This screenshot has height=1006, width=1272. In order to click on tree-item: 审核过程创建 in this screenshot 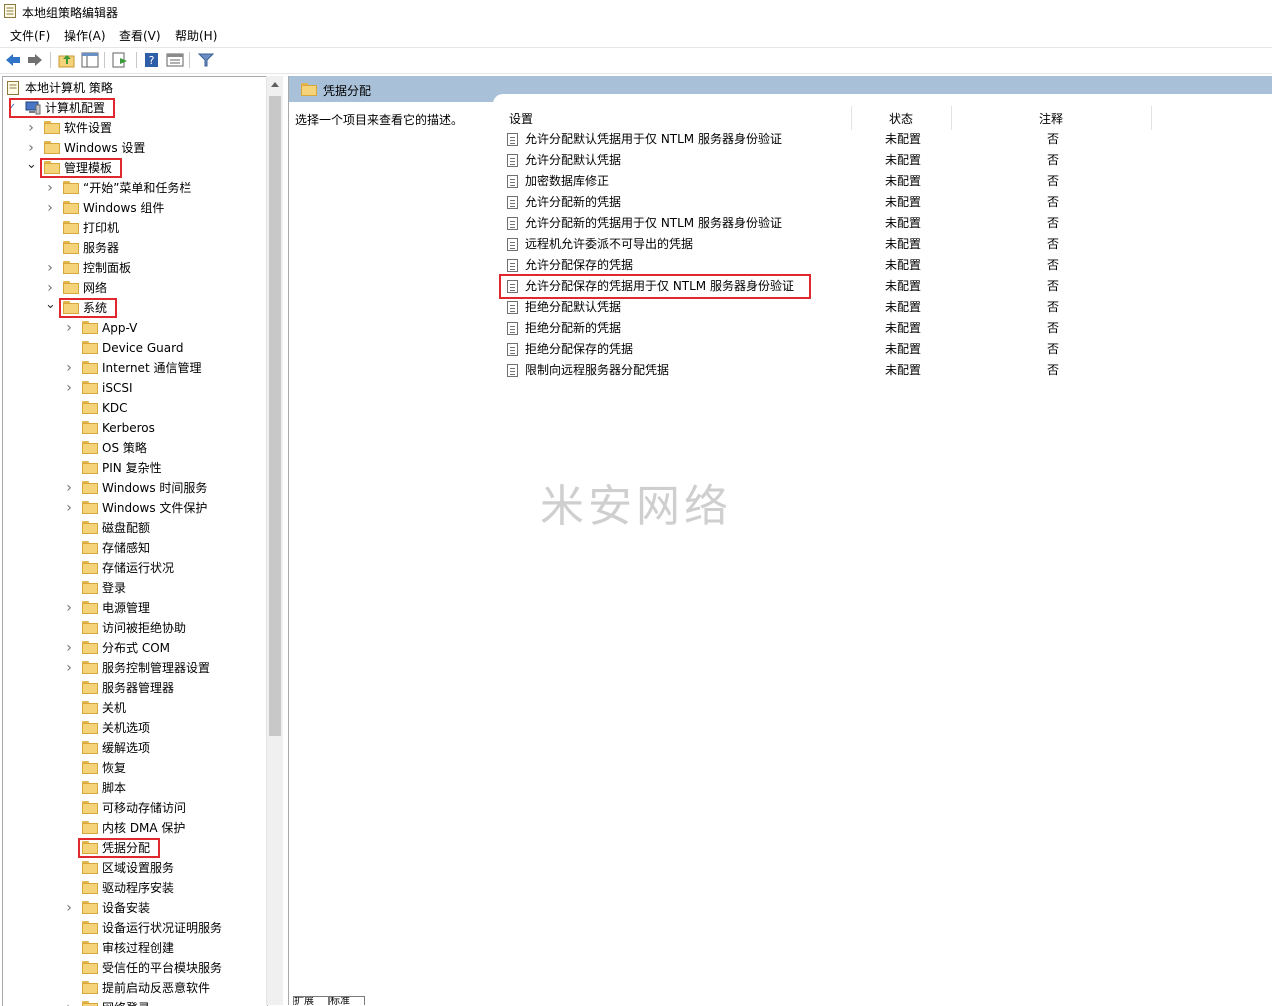, I will do `click(134, 948)`.